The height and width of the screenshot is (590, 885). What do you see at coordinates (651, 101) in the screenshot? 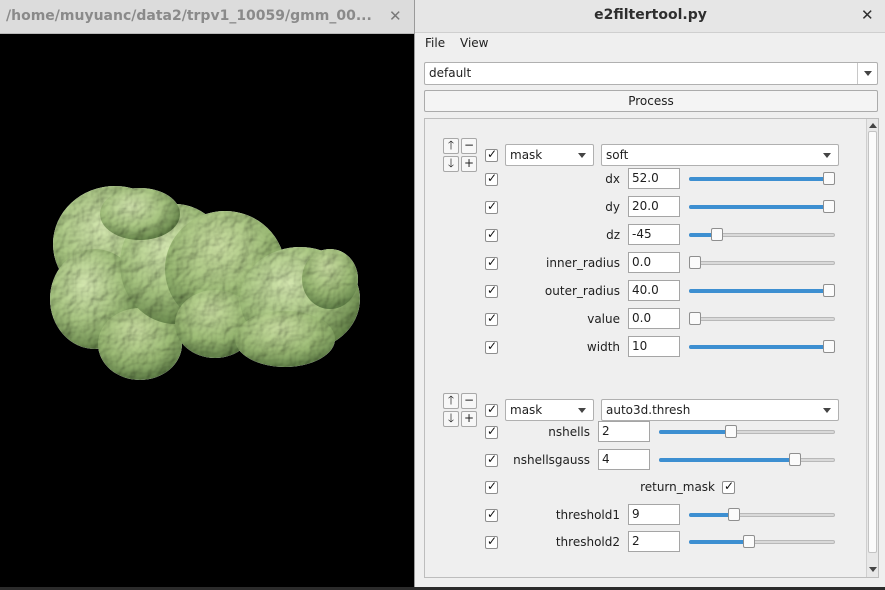
I see `process-button: Process` at bounding box center [651, 101].